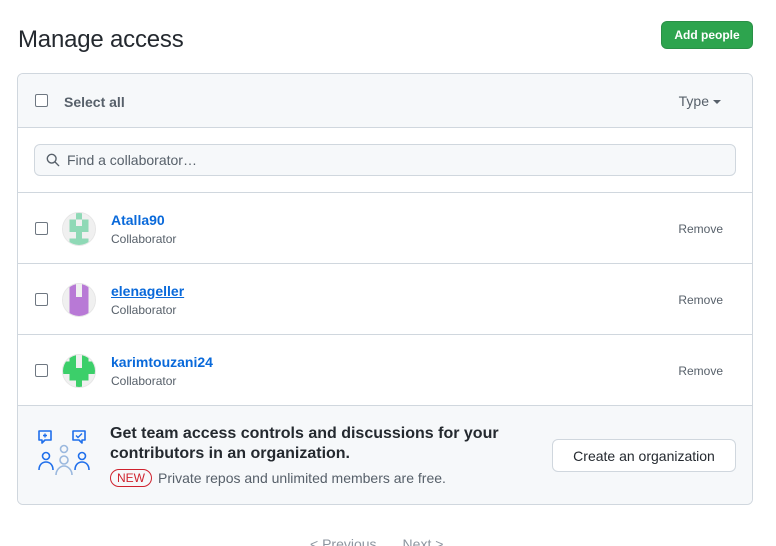 Image resolution: width=776 pixels, height=546 pixels. Describe the element at coordinates (101, 39) in the screenshot. I see `page-title: Manage access` at that location.